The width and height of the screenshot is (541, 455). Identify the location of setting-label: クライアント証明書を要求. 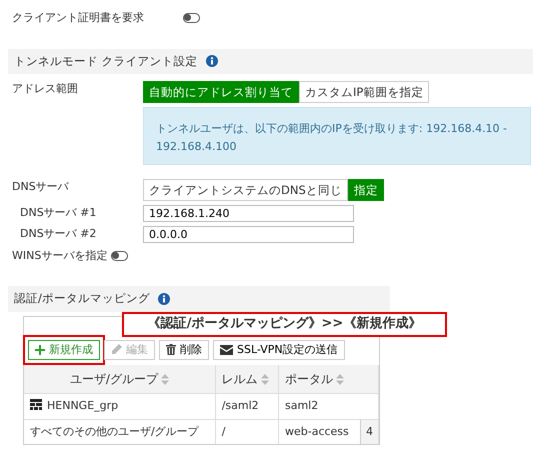
(78, 18).